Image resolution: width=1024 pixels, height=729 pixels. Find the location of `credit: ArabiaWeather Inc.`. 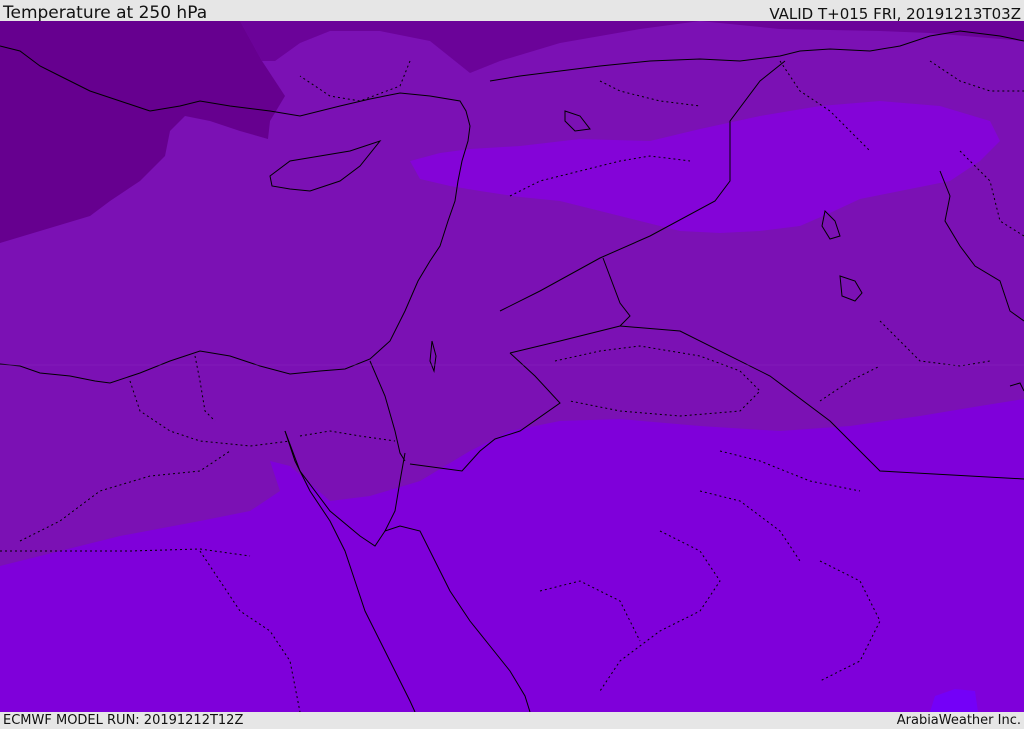

credit: ArabiaWeather Inc. is located at coordinates (958, 720).